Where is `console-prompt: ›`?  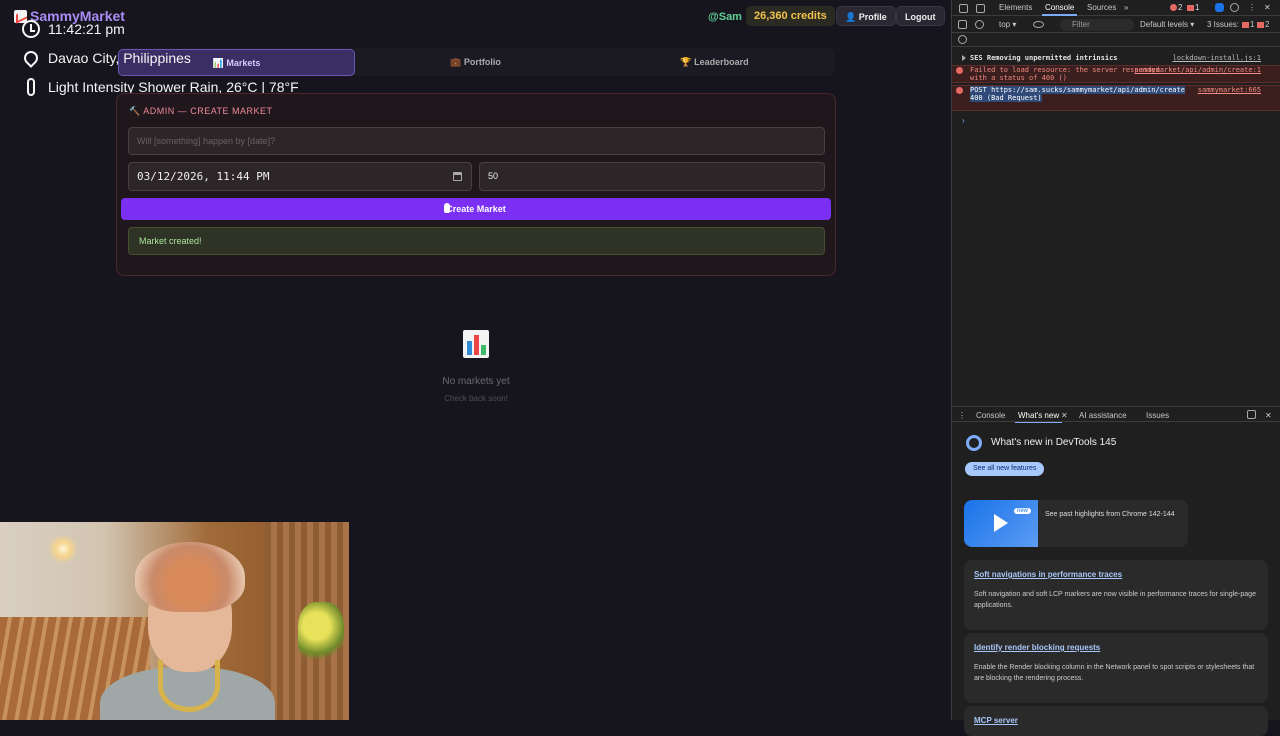 console-prompt: › is located at coordinates (963, 120).